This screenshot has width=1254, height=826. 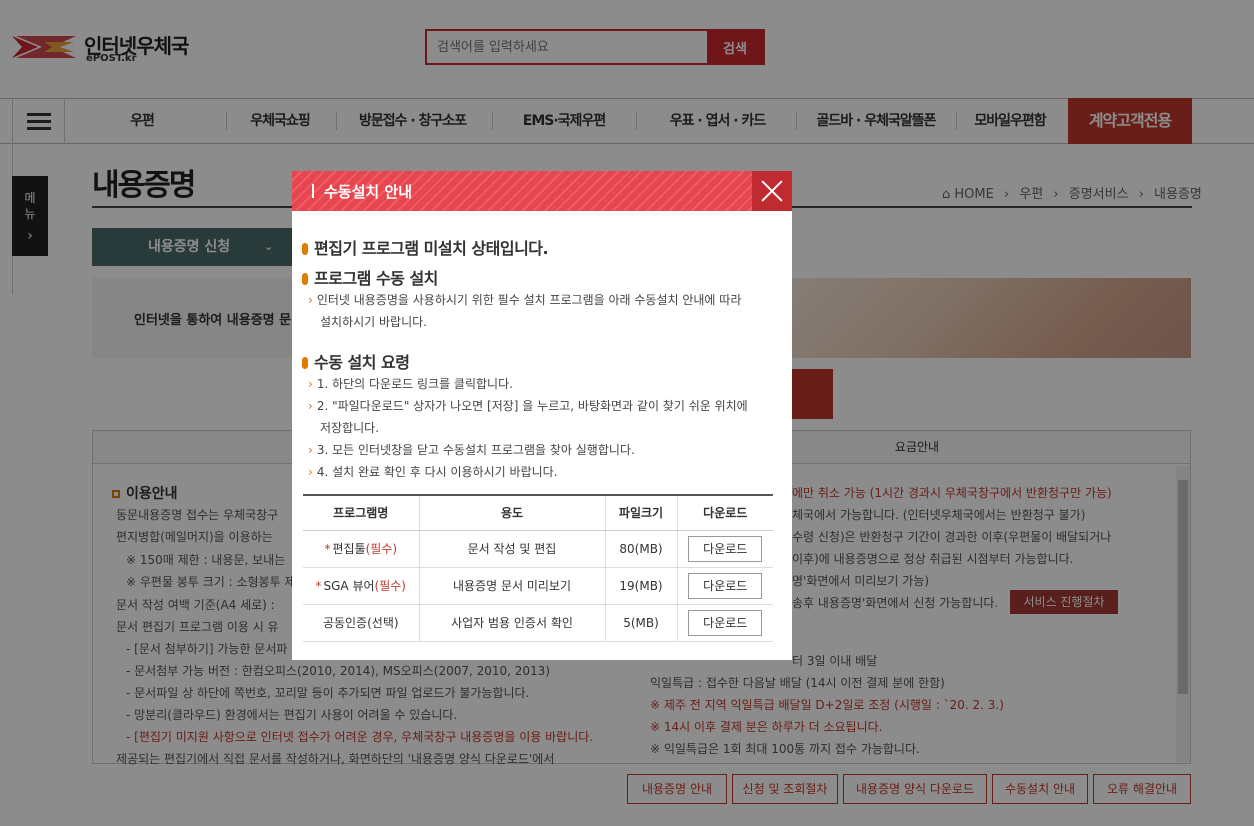 I want to click on program-name-text: SGA 뷰어, so click(x=349, y=586).